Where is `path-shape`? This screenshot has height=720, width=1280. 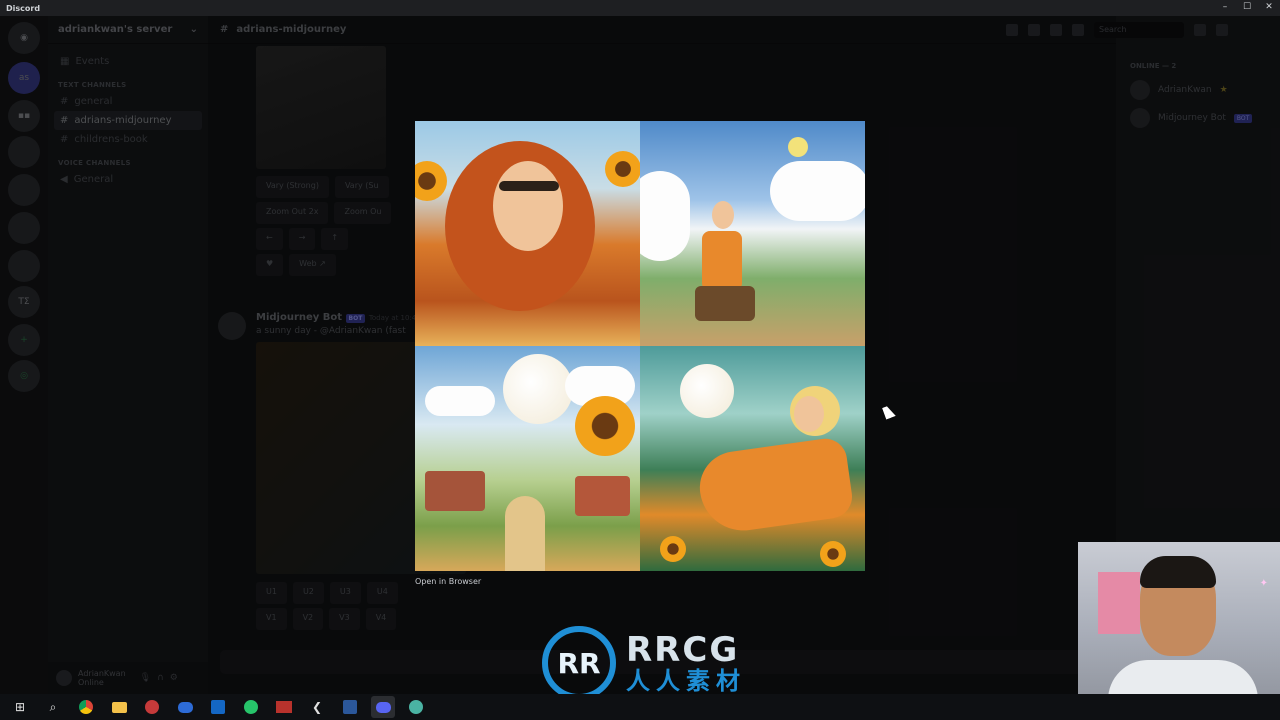
path-shape is located at coordinates (525, 533).